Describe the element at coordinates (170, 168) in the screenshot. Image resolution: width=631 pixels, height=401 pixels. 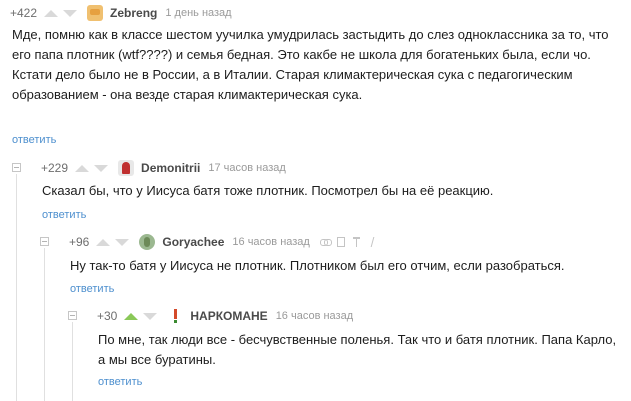
I see `author-name: Demonitrii` at that location.